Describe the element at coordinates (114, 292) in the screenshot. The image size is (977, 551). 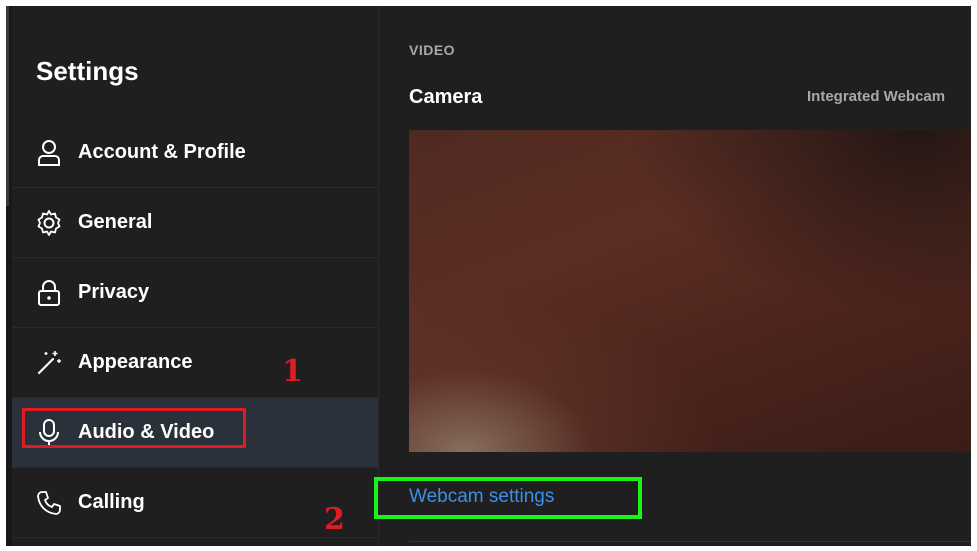
I see `sidebar-item-label: Privacy` at that location.